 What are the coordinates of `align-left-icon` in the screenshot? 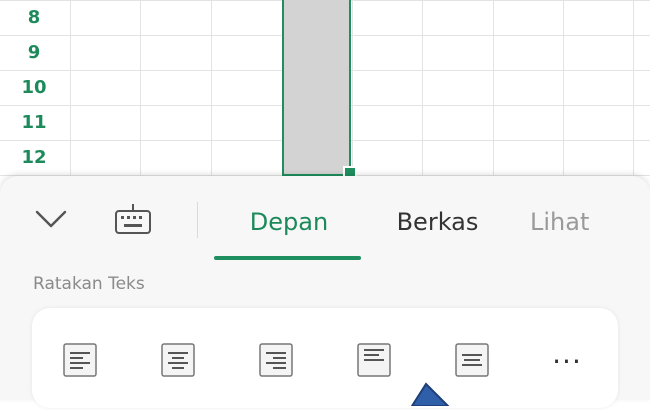 It's located at (80, 362).